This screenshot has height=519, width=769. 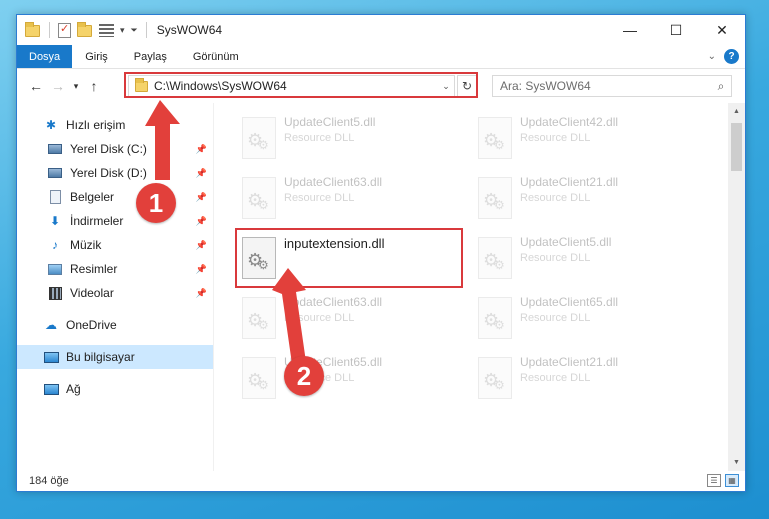 What do you see at coordinates (85, 30) in the screenshot?
I see `new-folder-icon` at bounding box center [85, 30].